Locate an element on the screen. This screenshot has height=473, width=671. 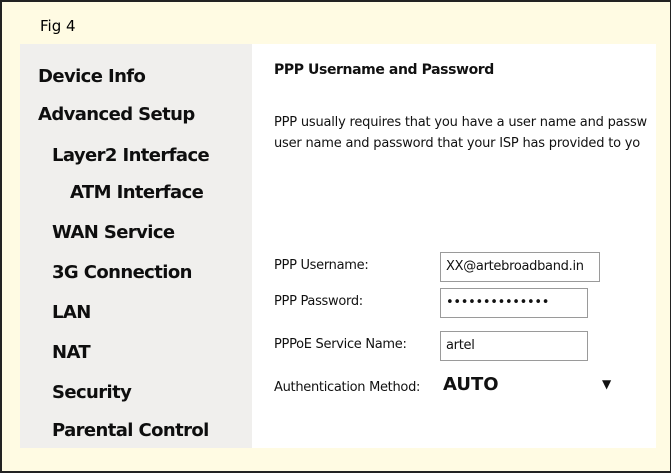
sidebar-item-wan-service: WAN Service is located at coordinates (113, 232).